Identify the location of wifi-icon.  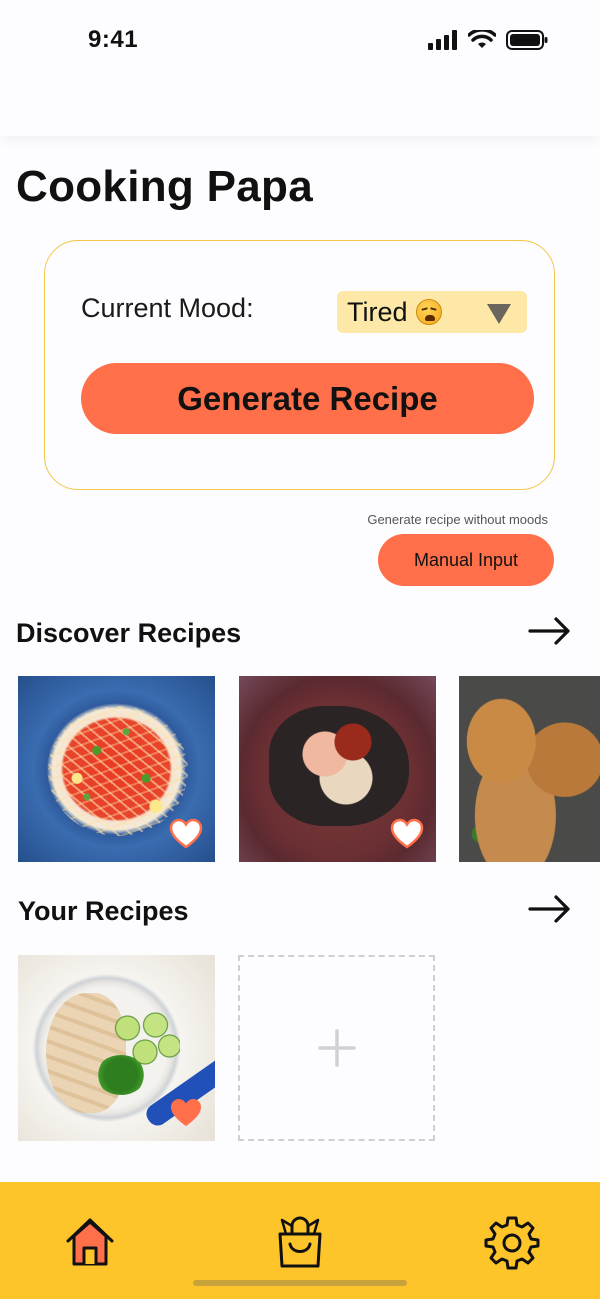
(482, 39).